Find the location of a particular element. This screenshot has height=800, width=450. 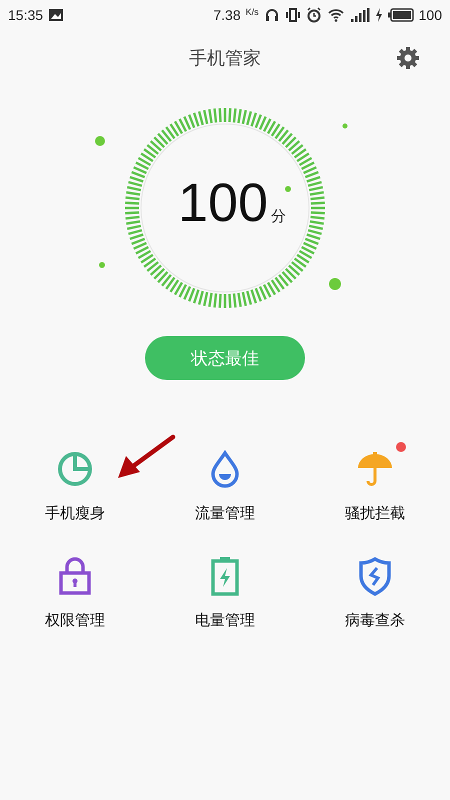

tool-item: 电量管理 is located at coordinates (225, 586).